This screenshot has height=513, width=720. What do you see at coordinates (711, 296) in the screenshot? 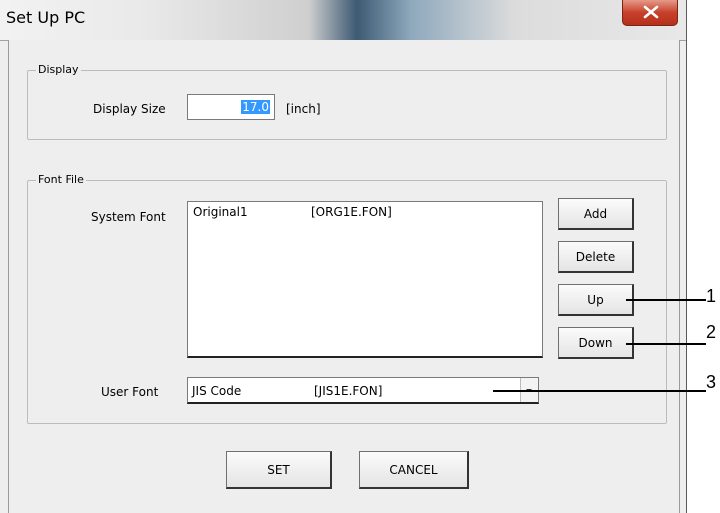
I see `callout-1: 1` at bounding box center [711, 296].